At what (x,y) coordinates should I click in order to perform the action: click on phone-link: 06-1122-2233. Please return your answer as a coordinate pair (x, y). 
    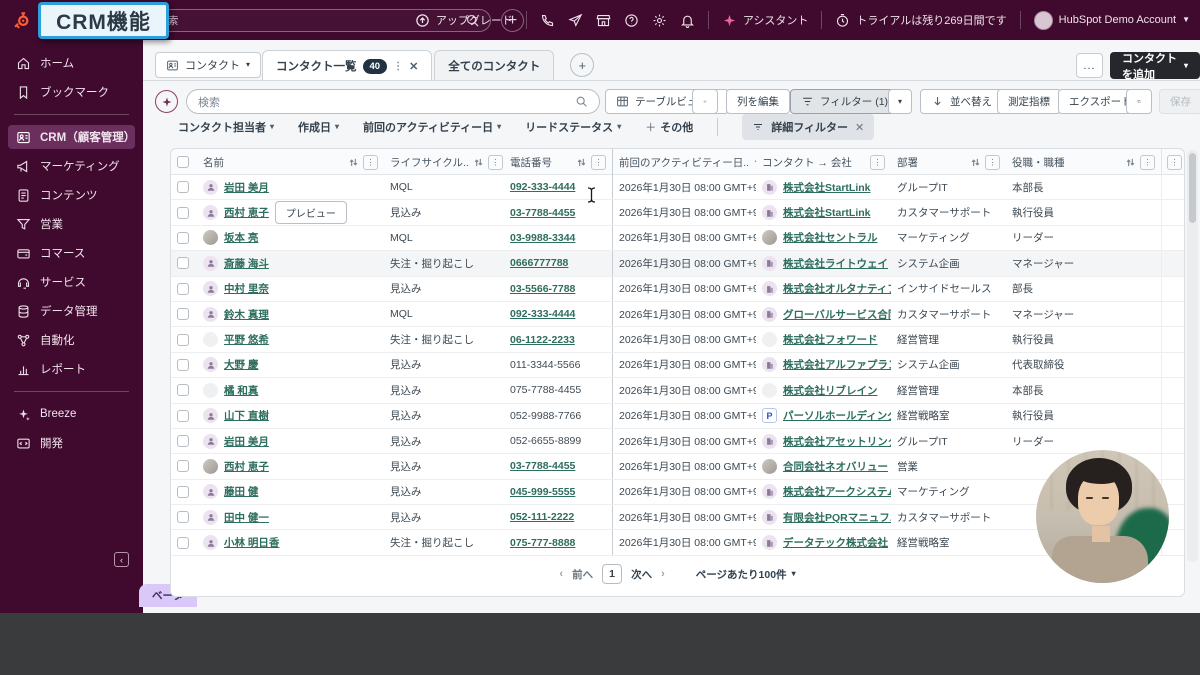
    Looking at the image, I should click on (542, 340).